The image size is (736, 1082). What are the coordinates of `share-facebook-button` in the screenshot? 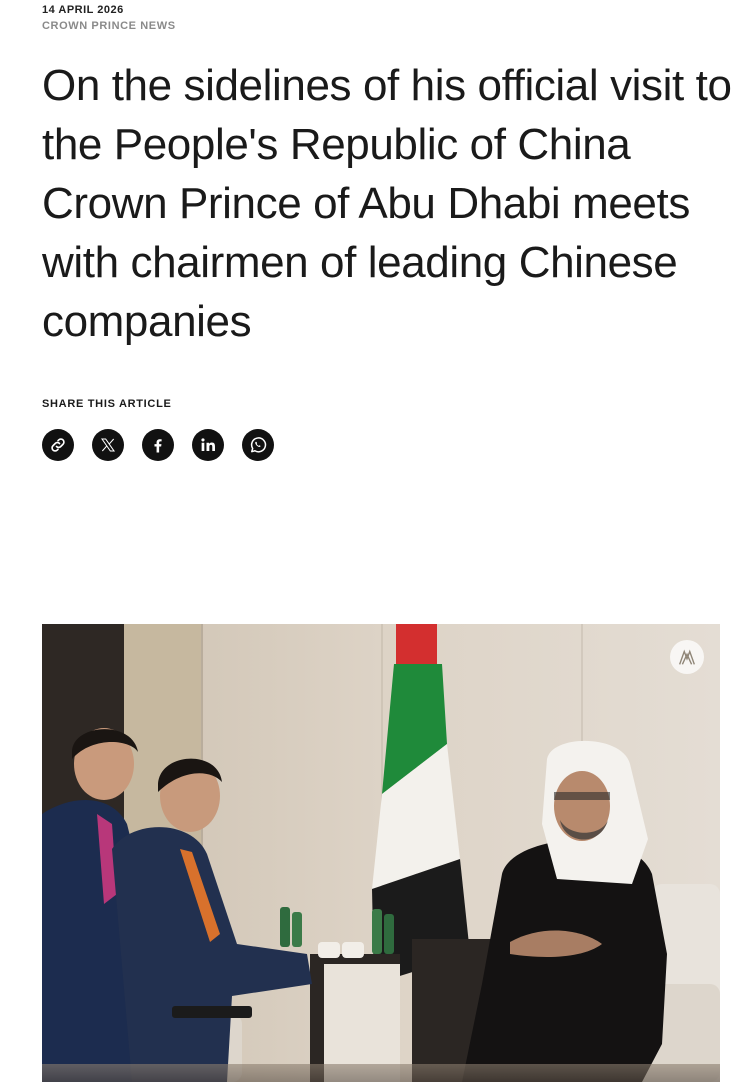 It's located at (158, 445).